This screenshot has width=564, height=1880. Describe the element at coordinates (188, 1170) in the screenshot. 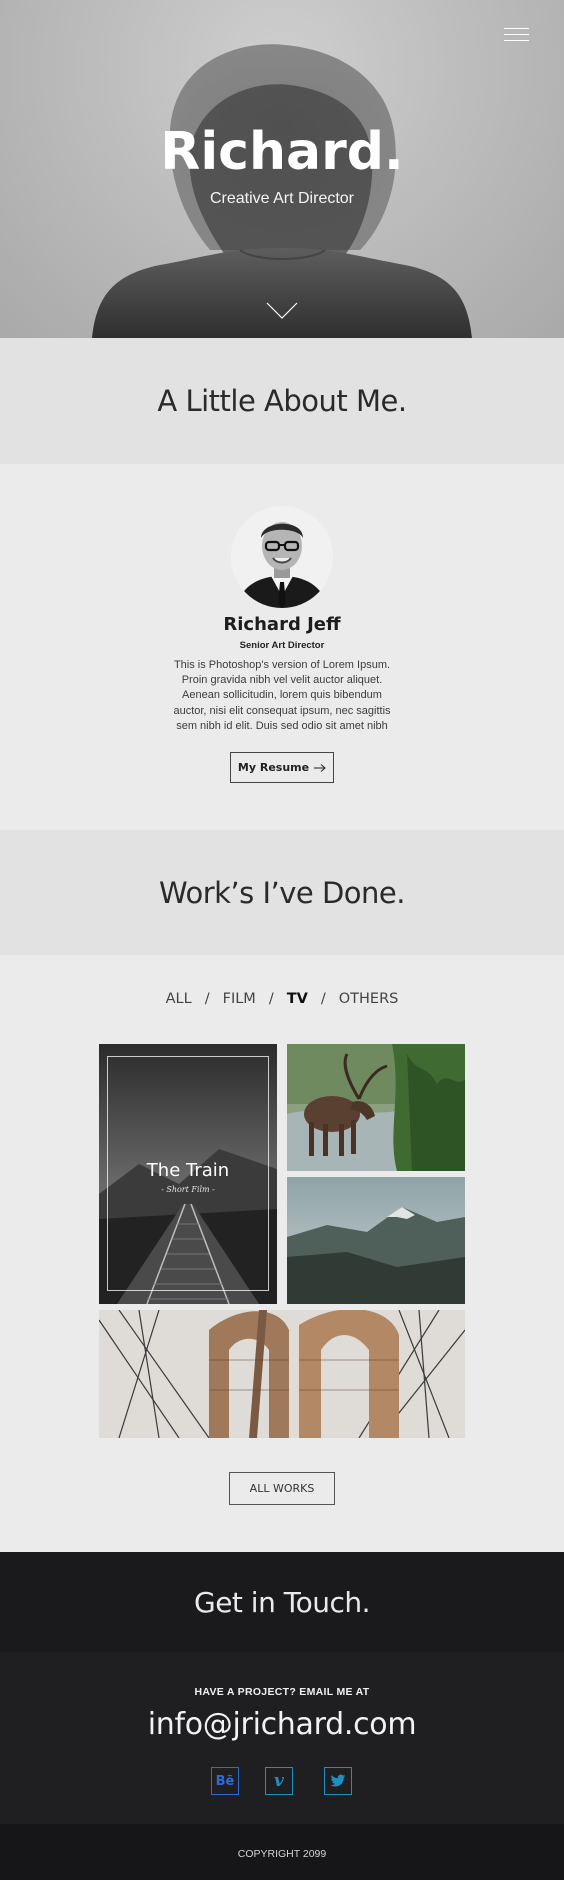

I see `train-tile-title: The Train` at that location.